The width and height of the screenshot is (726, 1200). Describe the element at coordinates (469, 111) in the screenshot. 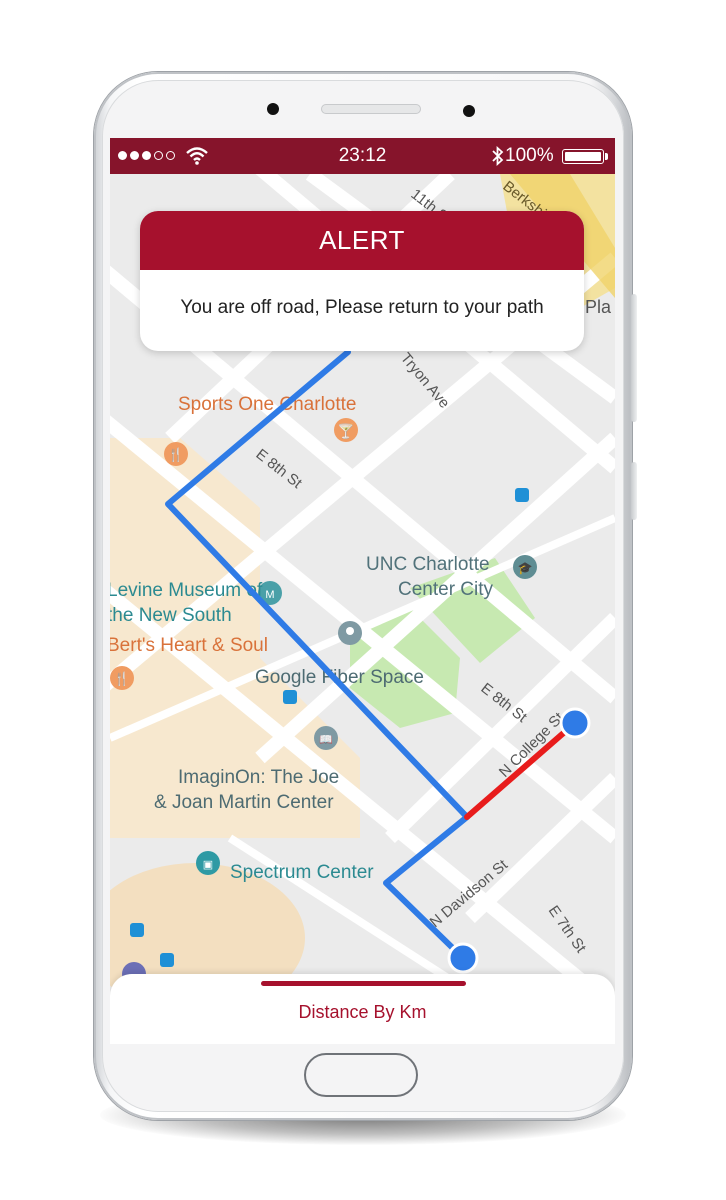

I see `sensor` at that location.